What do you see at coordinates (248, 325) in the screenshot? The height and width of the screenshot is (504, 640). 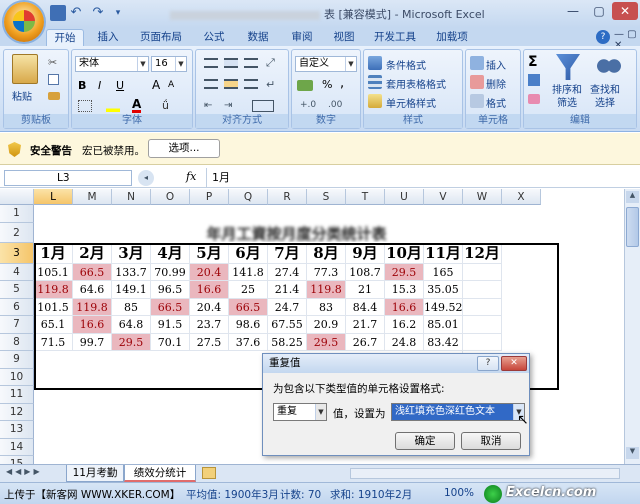 I see `cell: 98.6` at bounding box center [248, 325].